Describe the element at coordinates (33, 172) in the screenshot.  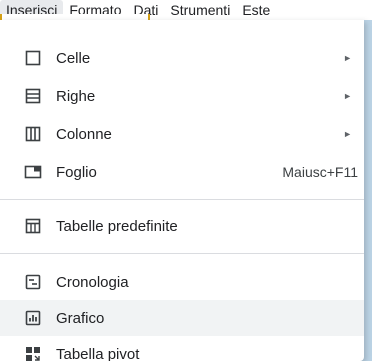
I see `sheet-icon` at that location.